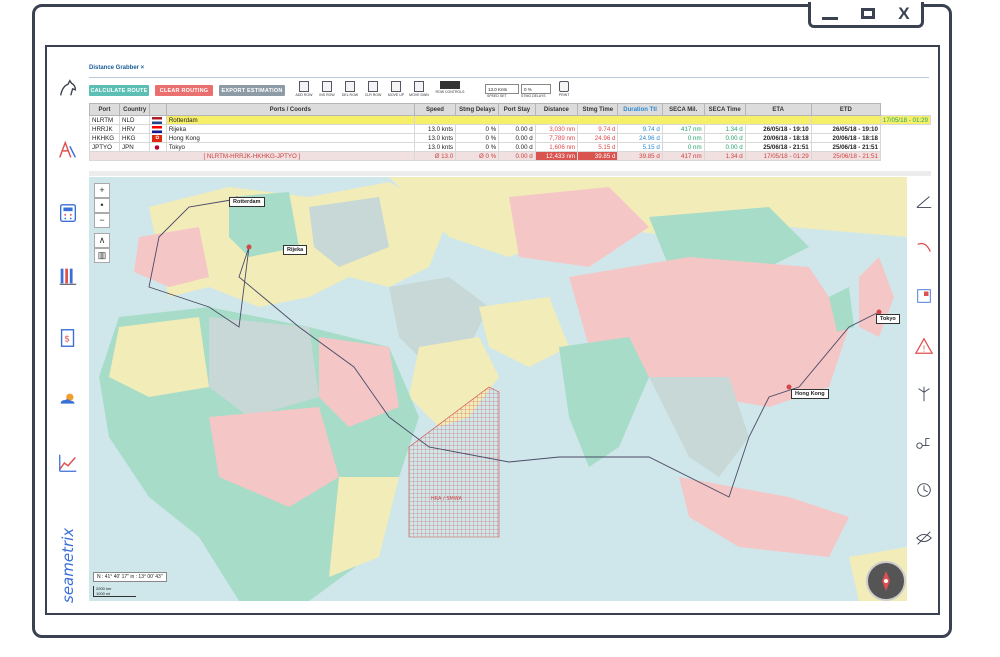 This screenshot has width=1000, height=657. What do you see at coordinates (924, 296) in the screenshot?
I see `area-select-icon` at bounding box center [924, 296].